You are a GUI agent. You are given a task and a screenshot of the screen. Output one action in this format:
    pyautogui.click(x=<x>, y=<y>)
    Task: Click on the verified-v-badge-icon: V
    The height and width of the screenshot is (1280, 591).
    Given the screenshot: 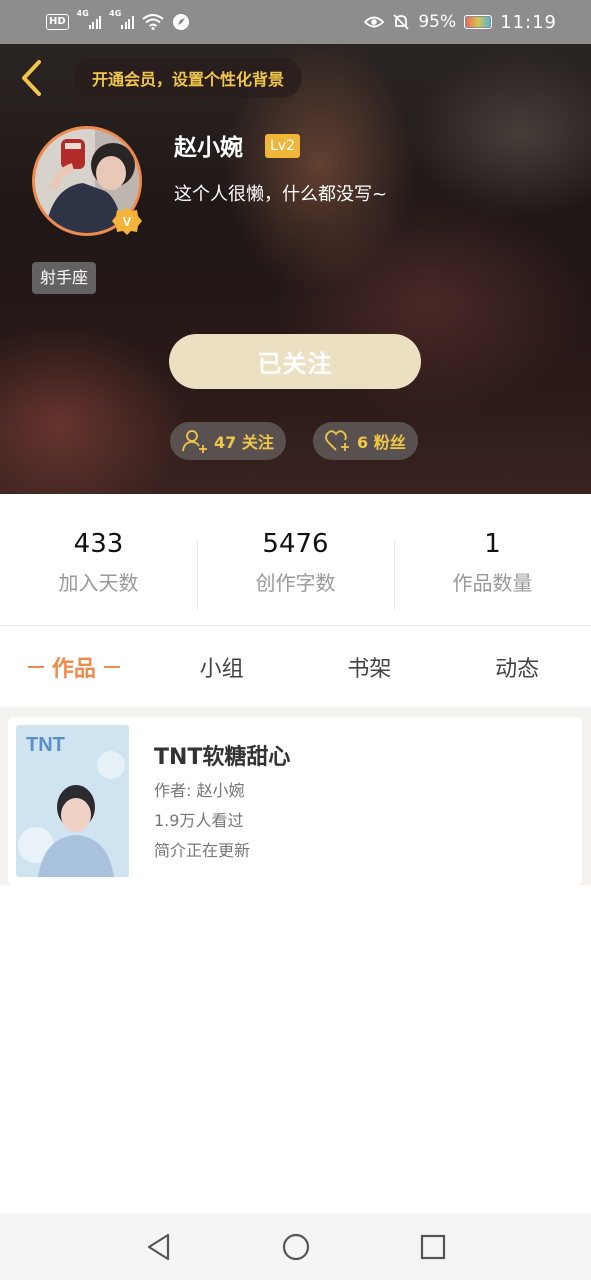 What is the action you would take?
    pyautogui.click(x=127, y=221)
    